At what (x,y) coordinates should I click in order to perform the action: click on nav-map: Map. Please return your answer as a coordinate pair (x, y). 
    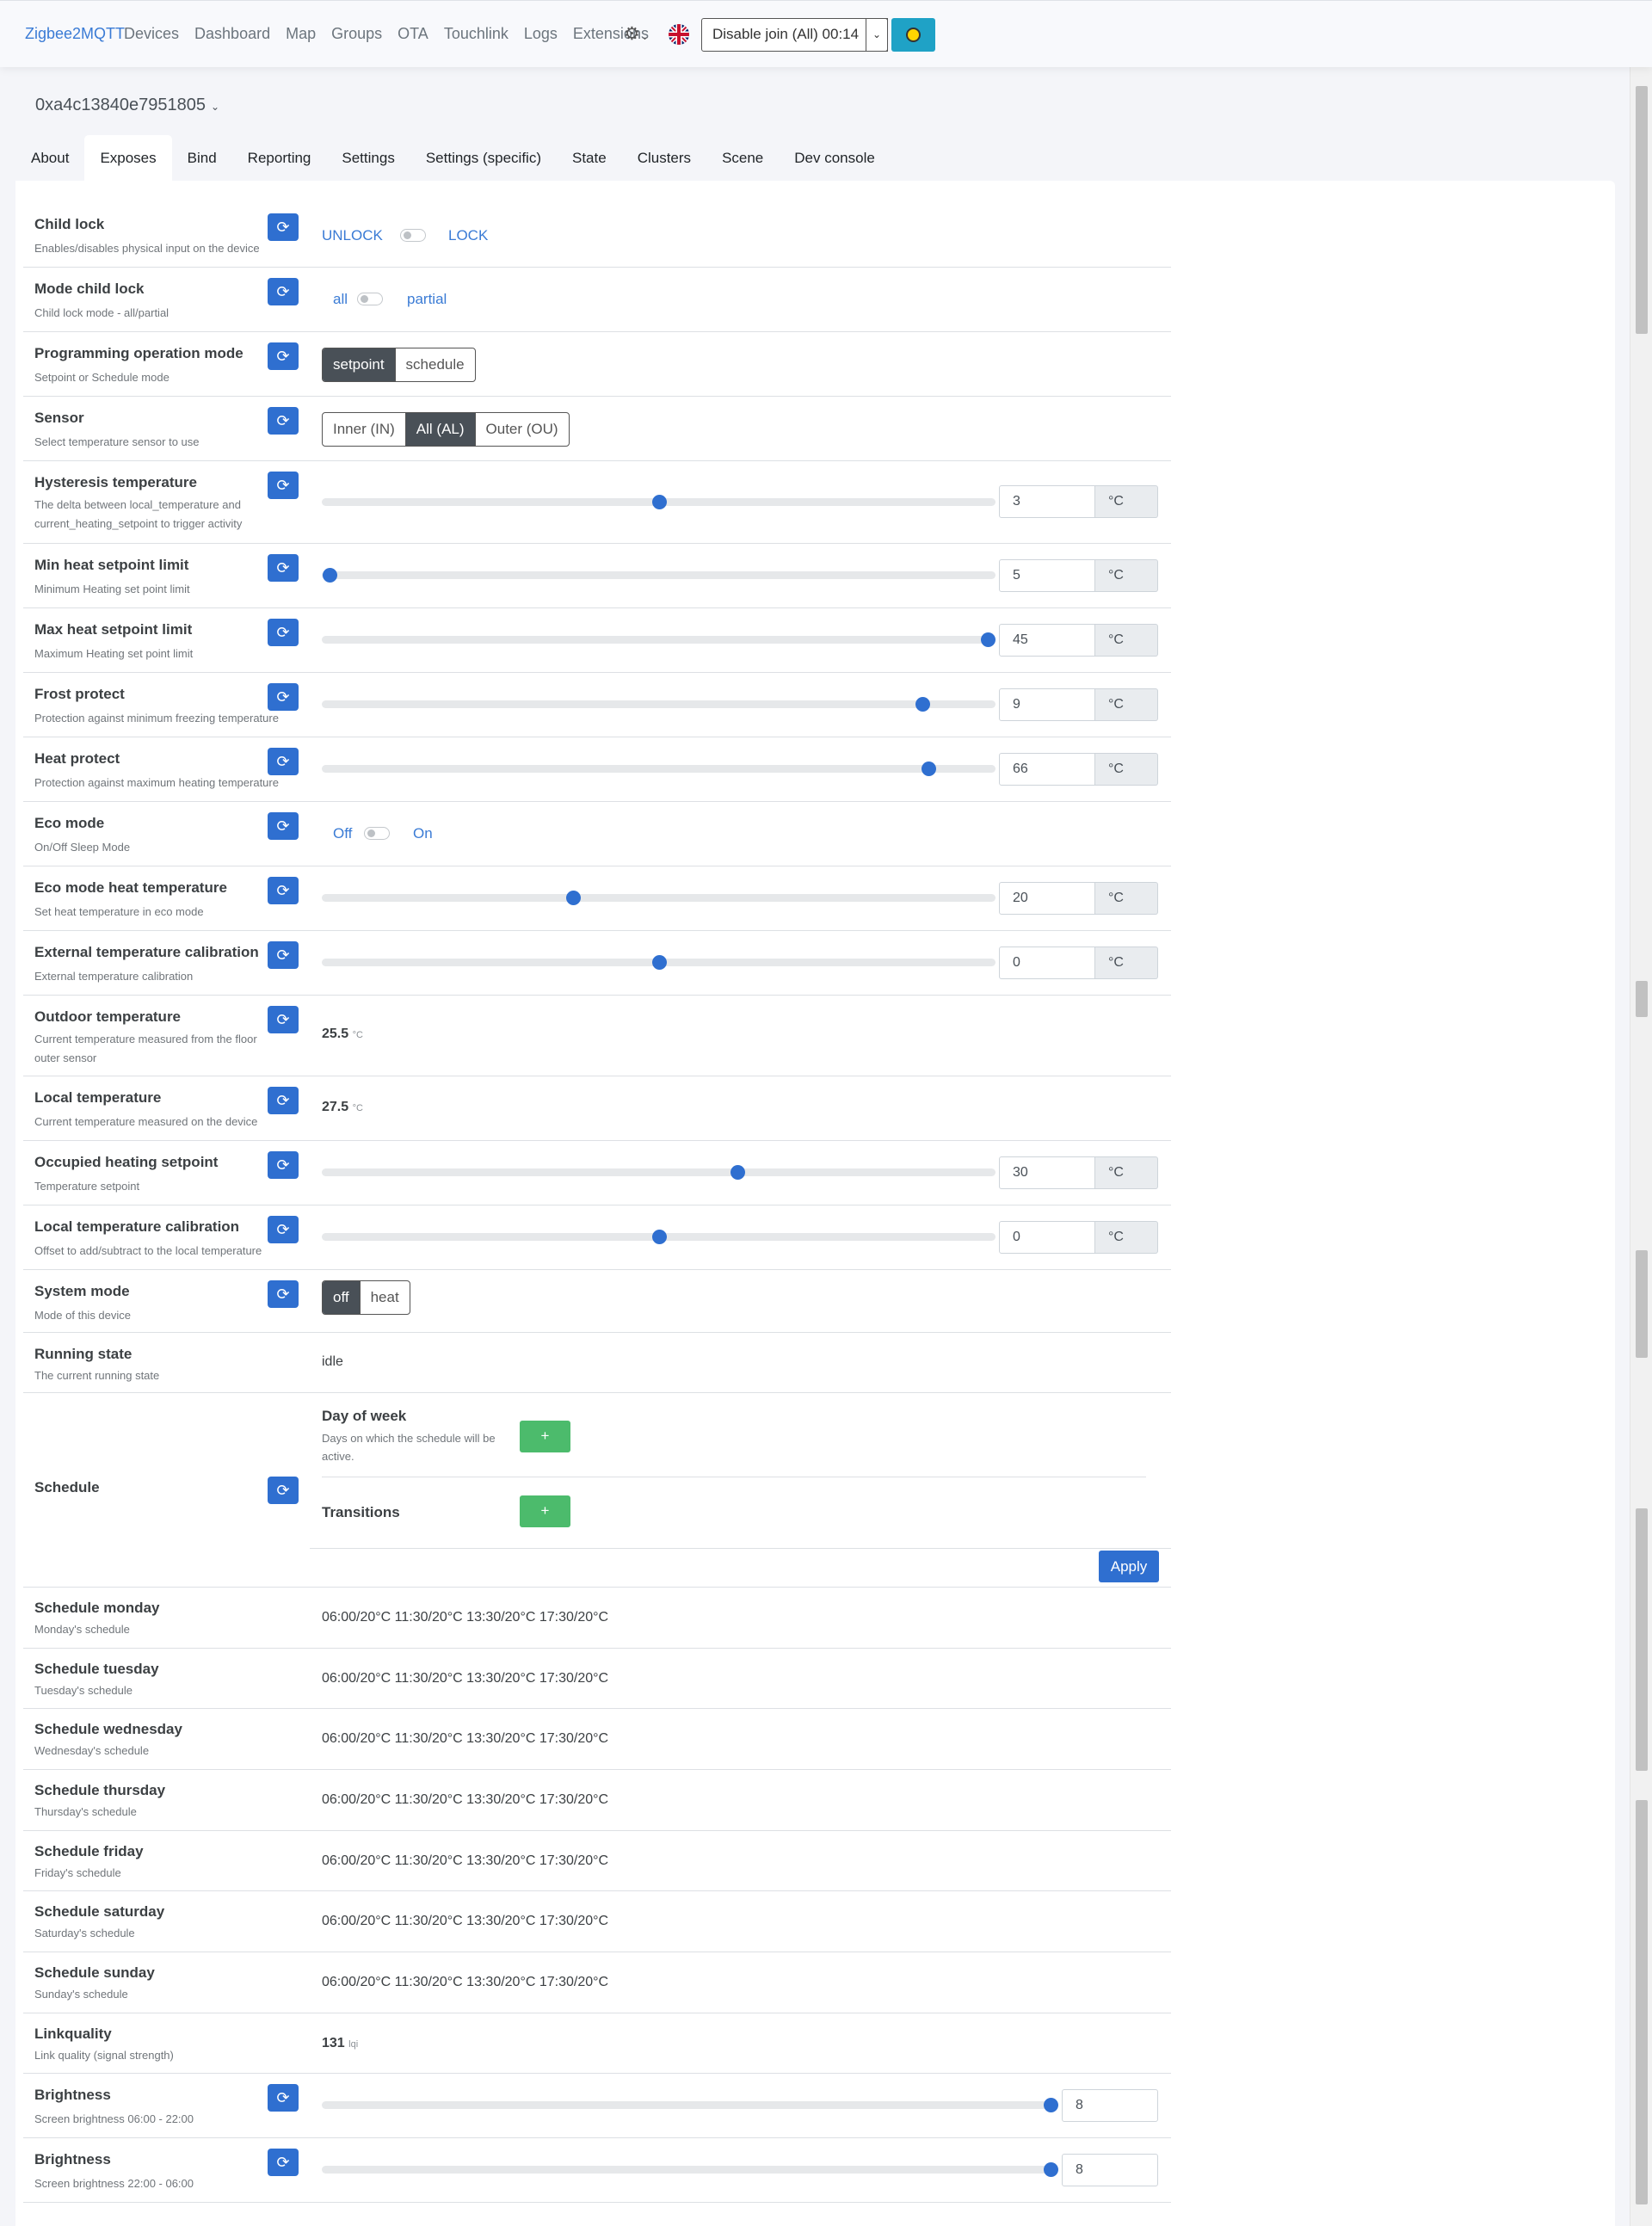
    Looking at the image, I should click on (301, 34).